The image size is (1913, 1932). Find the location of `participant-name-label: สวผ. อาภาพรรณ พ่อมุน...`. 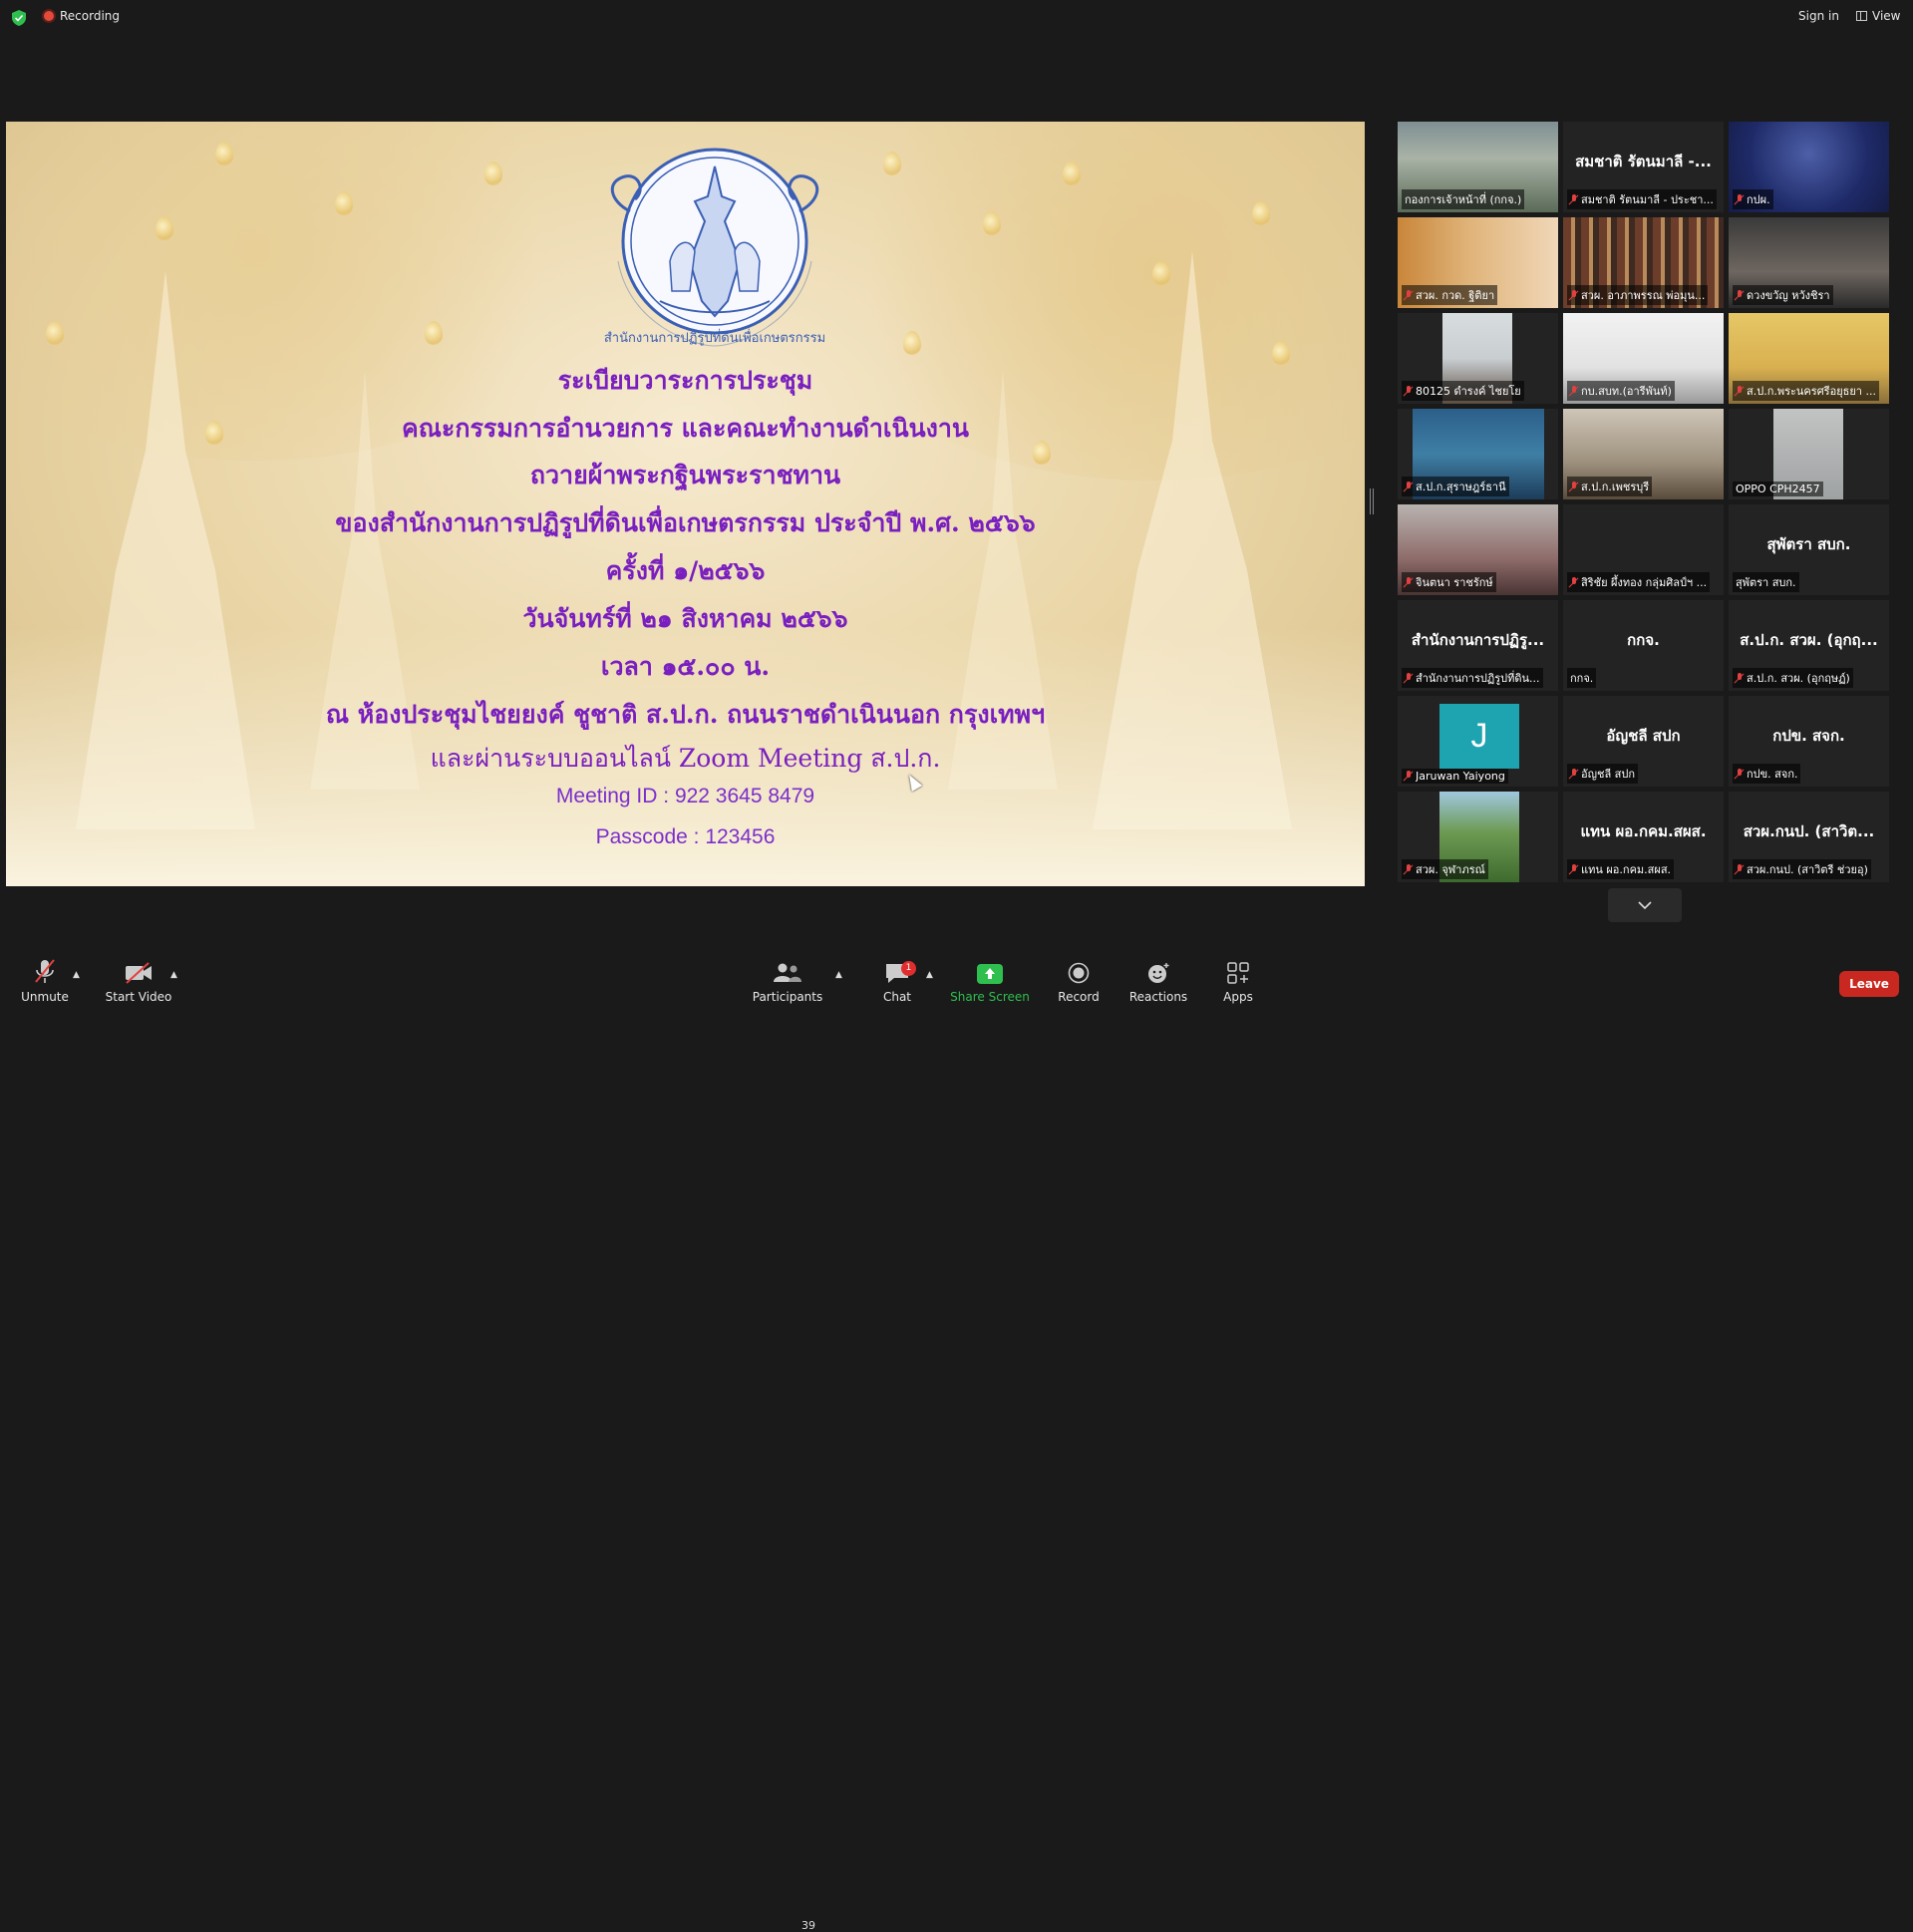

participant-name-label: สวผ. อาภาพรรณ พ่อมุน... is located at coordinates (1638, 295).